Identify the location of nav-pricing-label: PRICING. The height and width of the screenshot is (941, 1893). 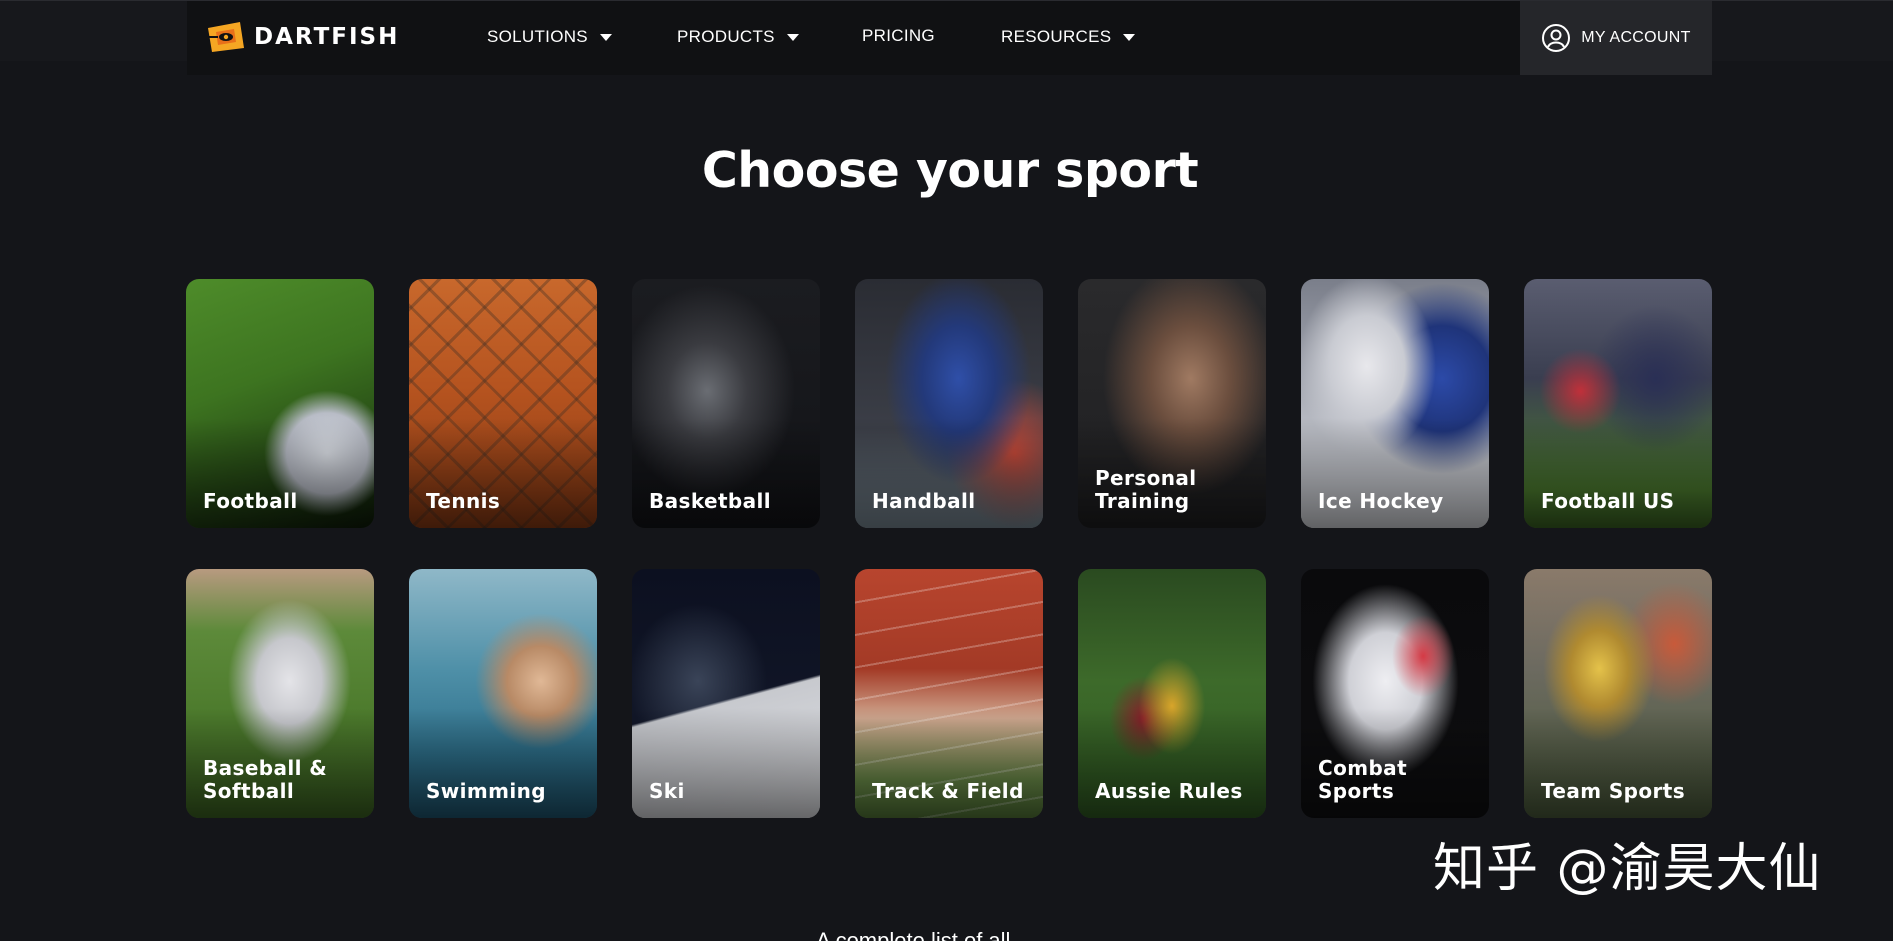
(898, 35).